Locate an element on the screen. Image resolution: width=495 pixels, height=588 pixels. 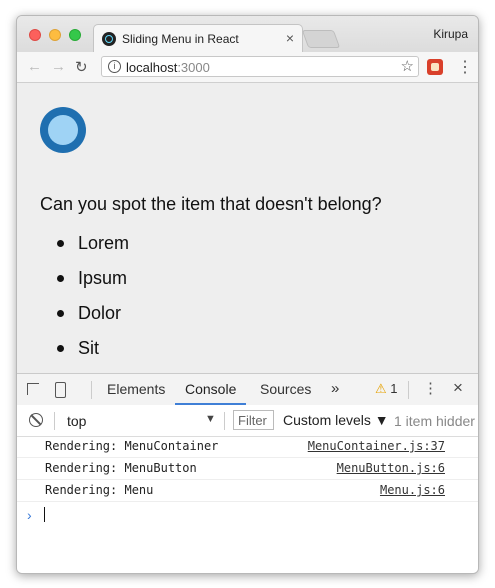
warning-counter: ⚠ 1 is located at coordinates (386, 389).